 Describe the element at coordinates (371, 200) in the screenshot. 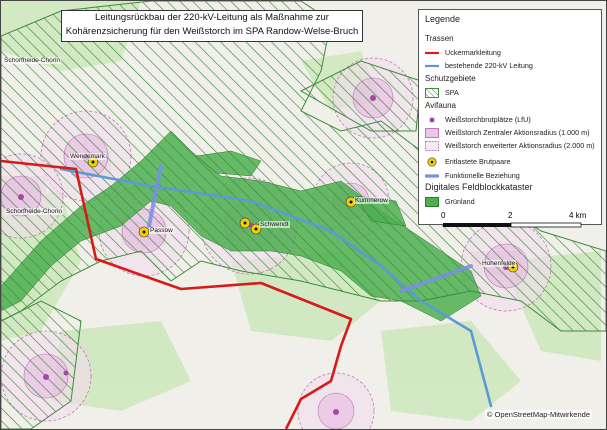

I see `place-label-kummerow: Kummerow` at that location.